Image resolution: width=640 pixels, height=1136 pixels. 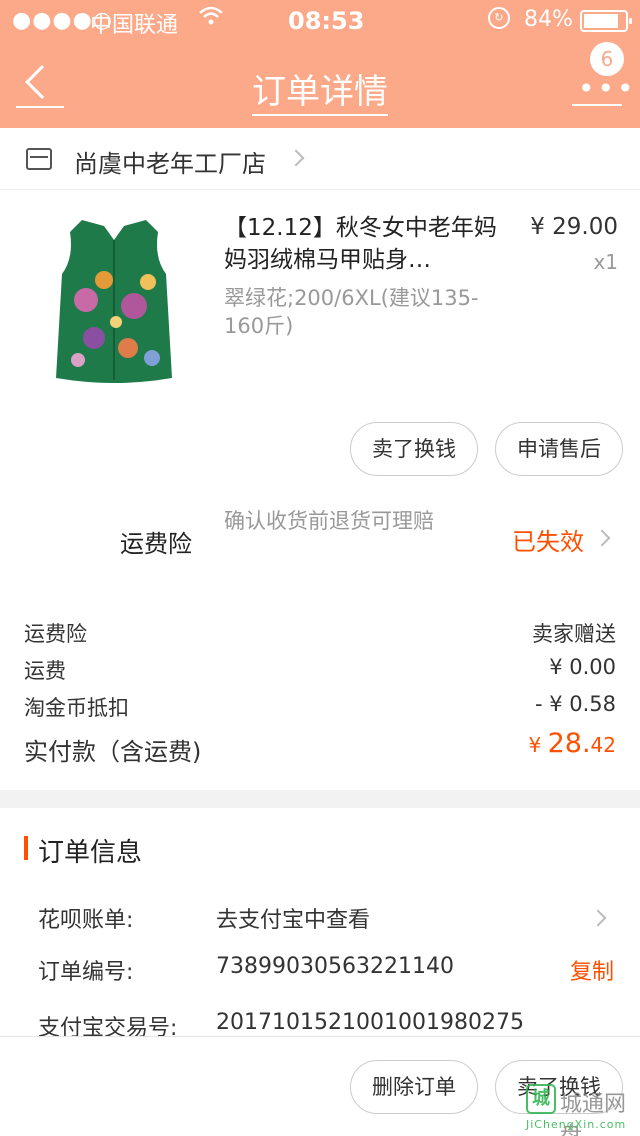 What do you see at coordinates (329, 521) in the screenshot?
I see `insurance-description: 确认收货前退货可理赔` at bounding box center [329, 521].